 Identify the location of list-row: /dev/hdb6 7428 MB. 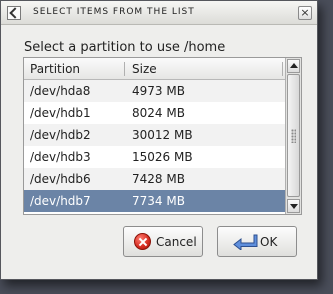
(154, 179).